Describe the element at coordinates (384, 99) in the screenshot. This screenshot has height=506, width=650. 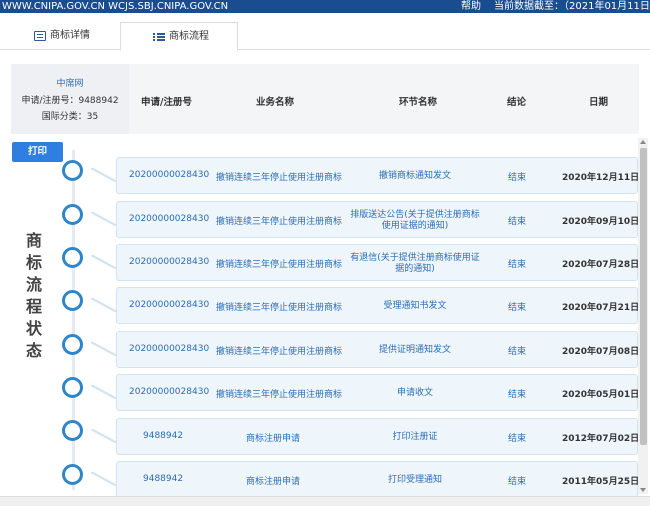
I see `table-header: 申请/注册号 业务名称 环节名称 结论 日期` at that location.